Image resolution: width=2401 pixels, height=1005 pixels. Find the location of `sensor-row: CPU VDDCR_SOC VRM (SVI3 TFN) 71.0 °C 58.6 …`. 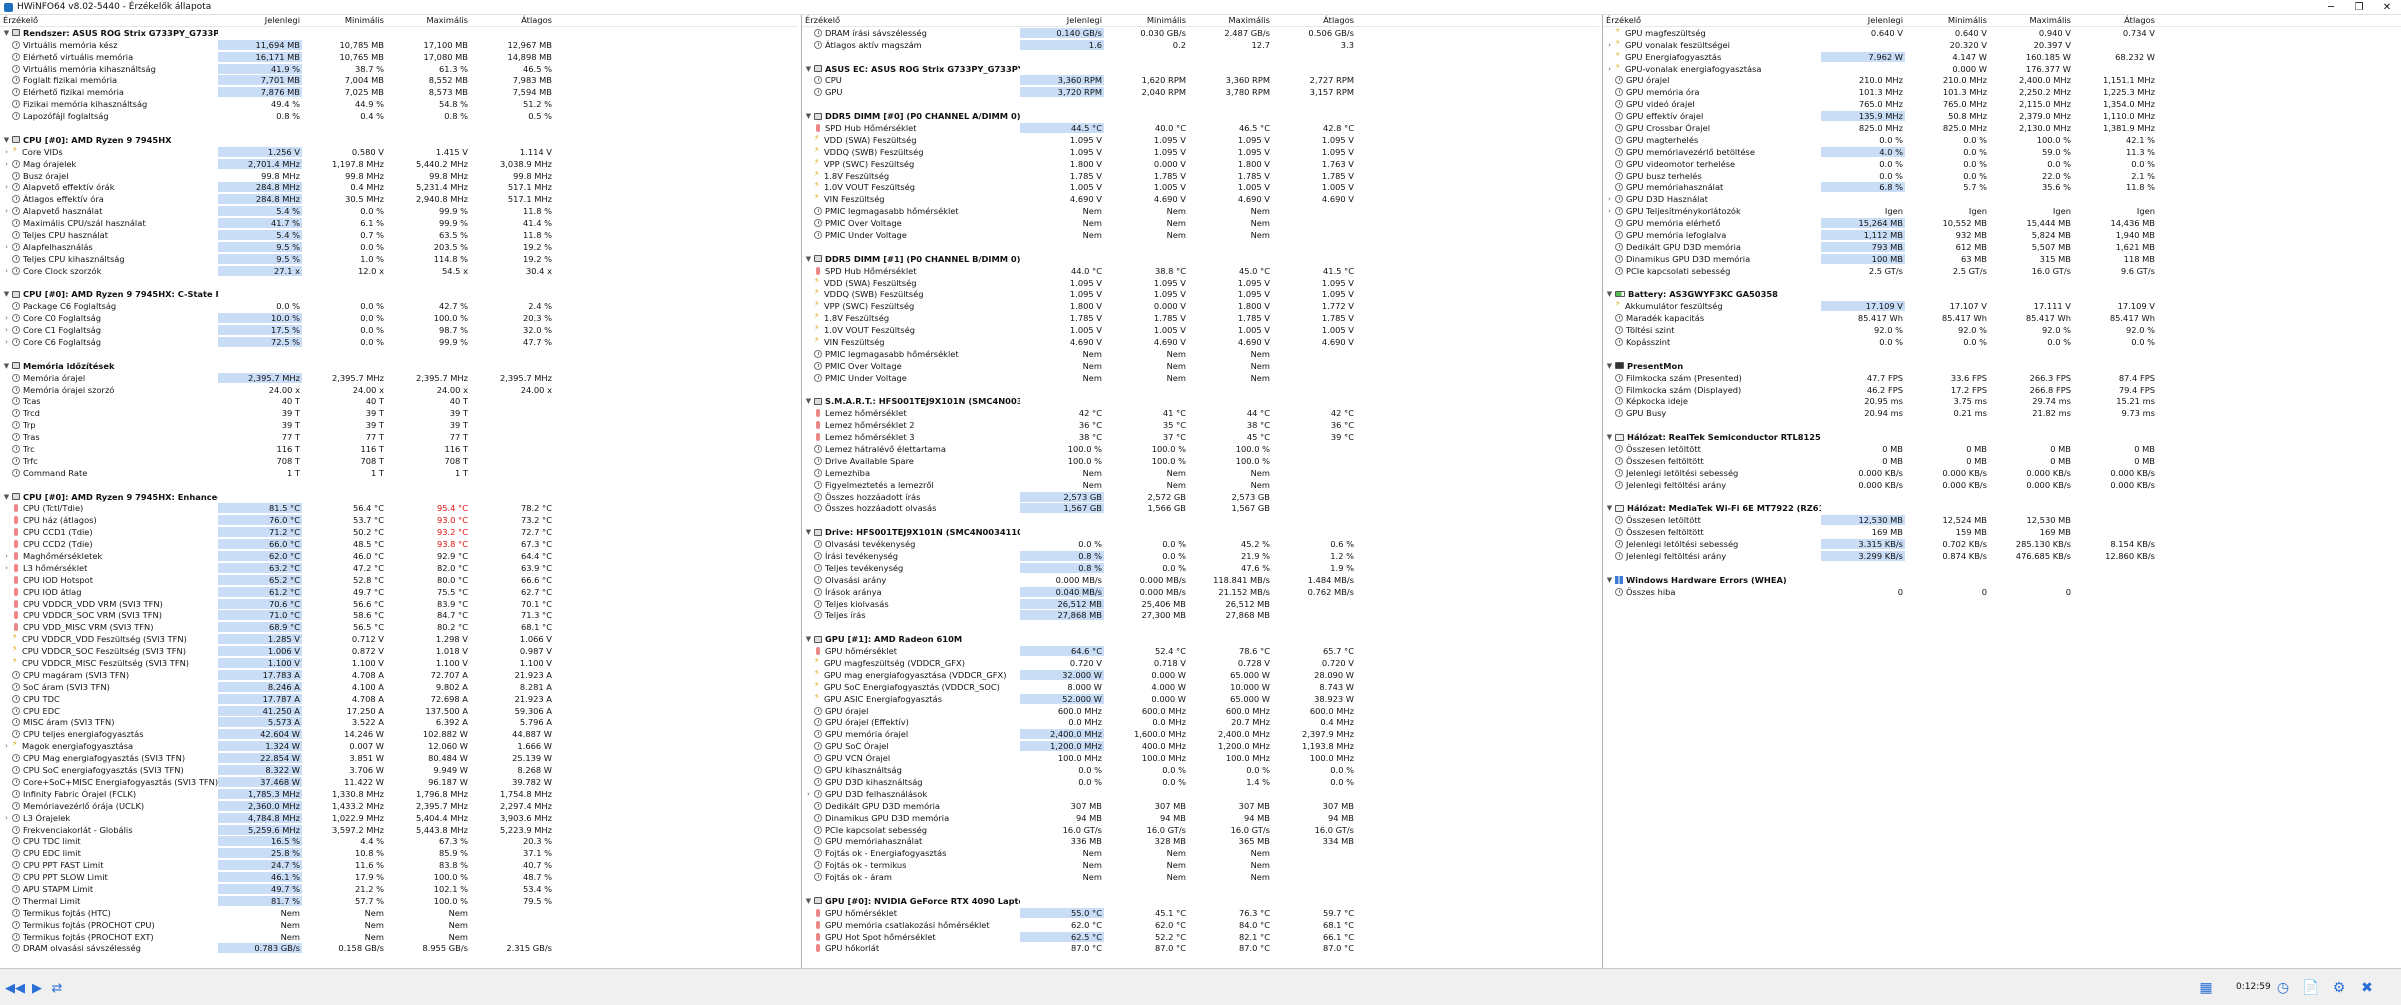

sensor-row: CPU VDDCR_SOC VRM (SVI3 TFN) 71.0 °C 58.6 … is located at coordinates (399, 616).